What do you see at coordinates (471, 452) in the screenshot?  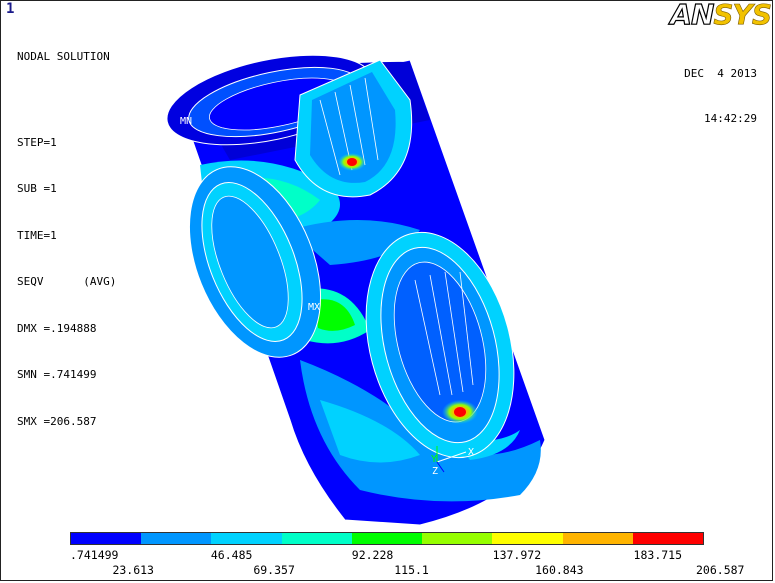 I see `triad-x-label: X` at bounding box center [471, 452].